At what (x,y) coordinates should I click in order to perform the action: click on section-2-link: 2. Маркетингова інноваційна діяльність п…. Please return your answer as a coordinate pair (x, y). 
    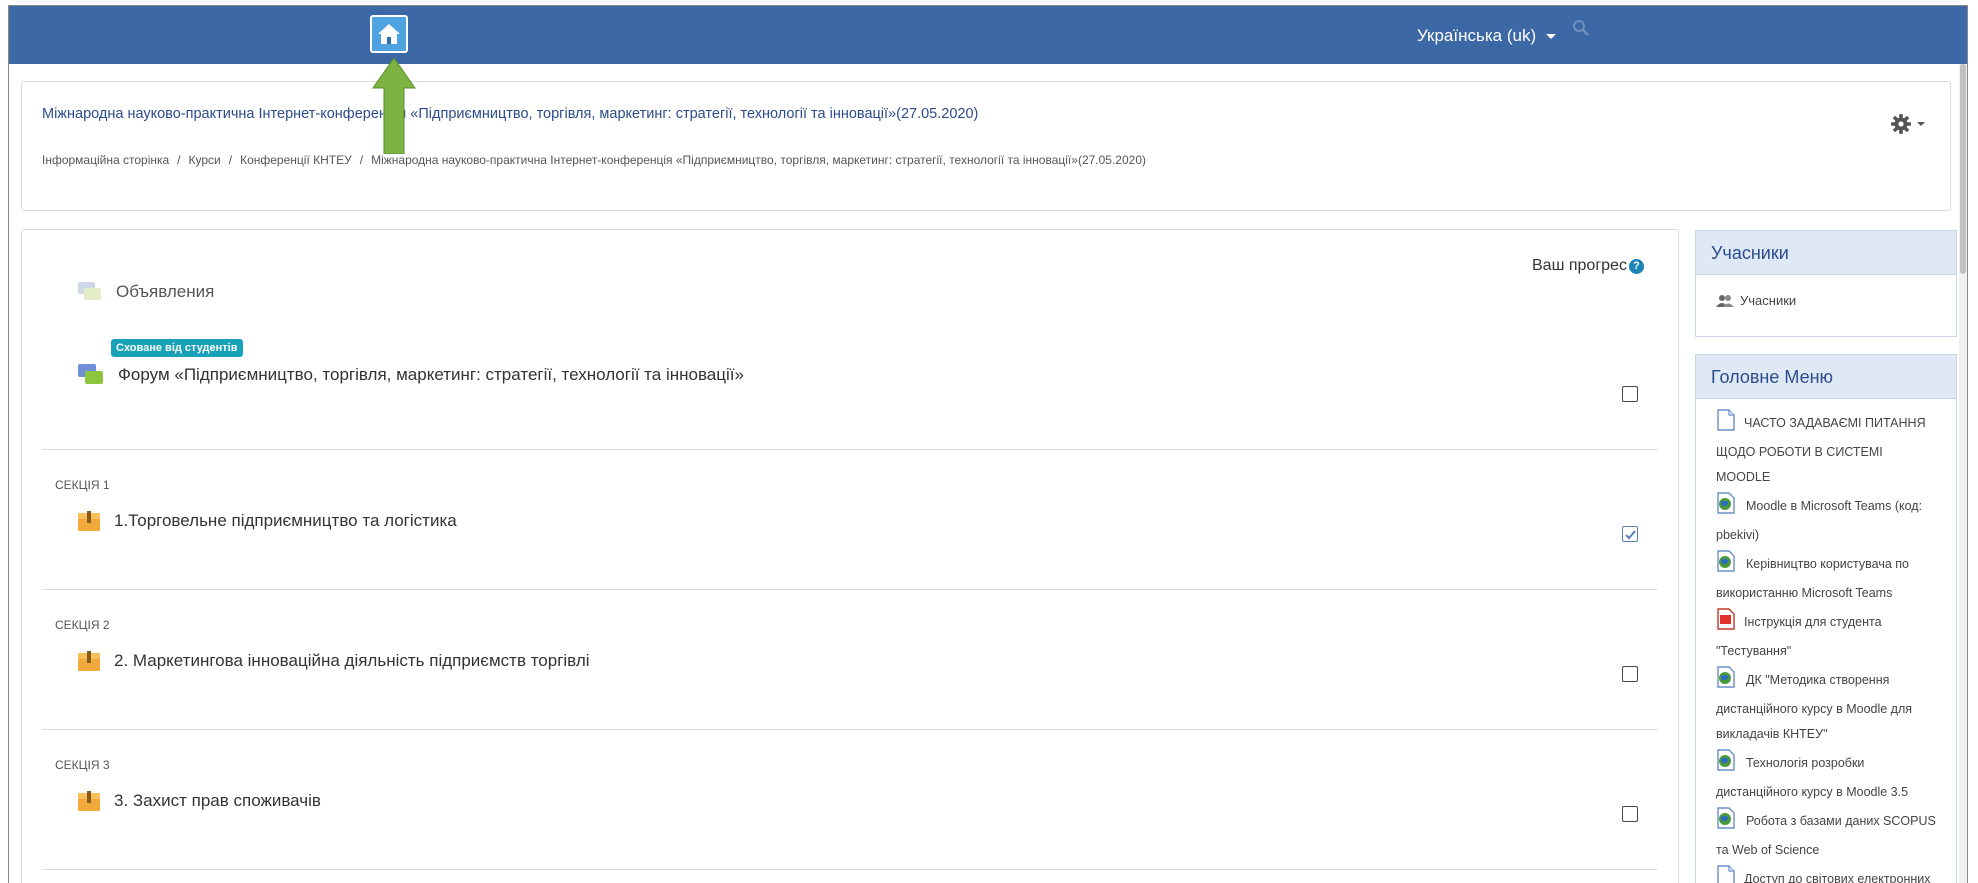
    Looking at the image, I should click on (352, 661).